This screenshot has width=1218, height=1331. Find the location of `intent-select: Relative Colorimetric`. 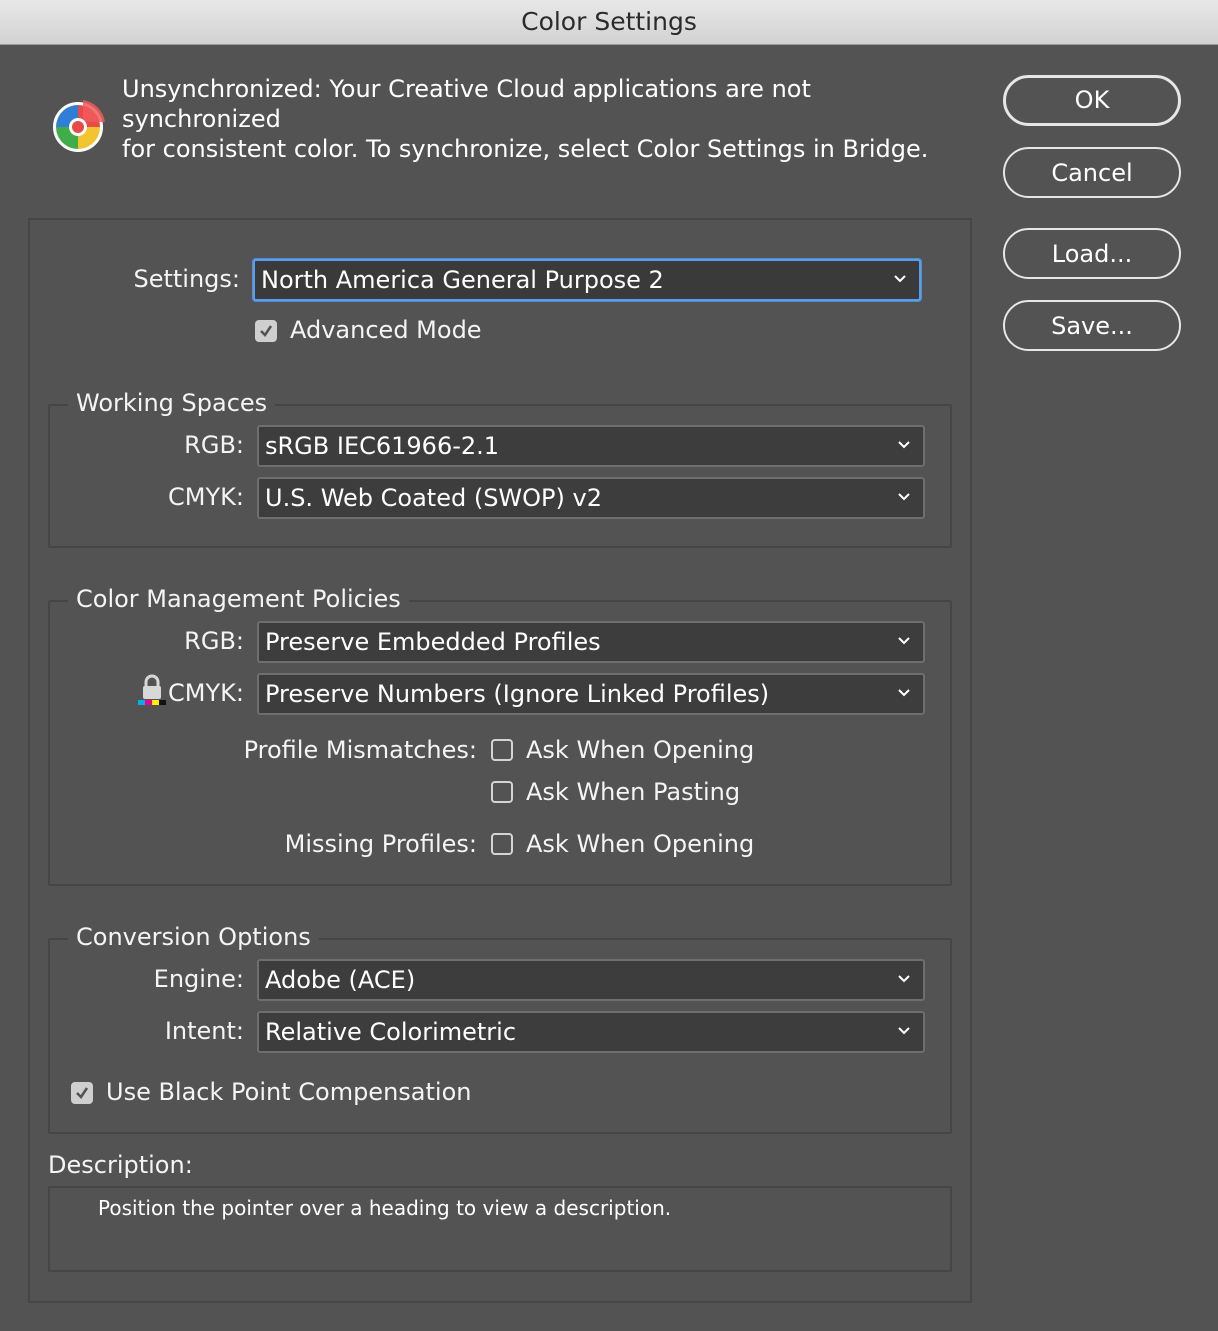

intent-select: Relative Colorimetric is located at coordinates (591, 1032).